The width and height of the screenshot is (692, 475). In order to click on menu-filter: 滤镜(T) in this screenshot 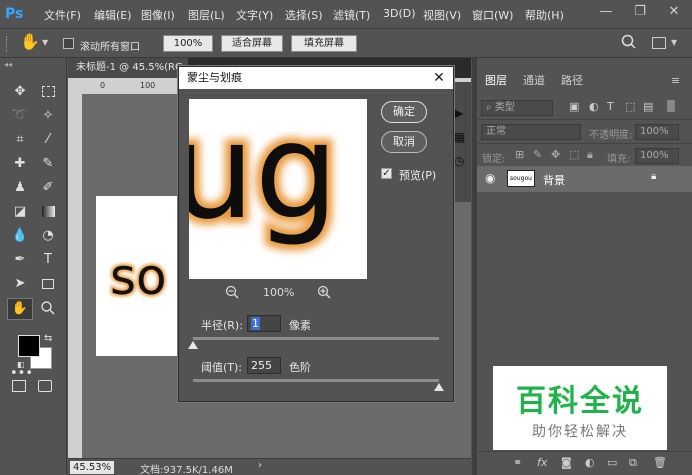, I will do `click(351, 15)`.